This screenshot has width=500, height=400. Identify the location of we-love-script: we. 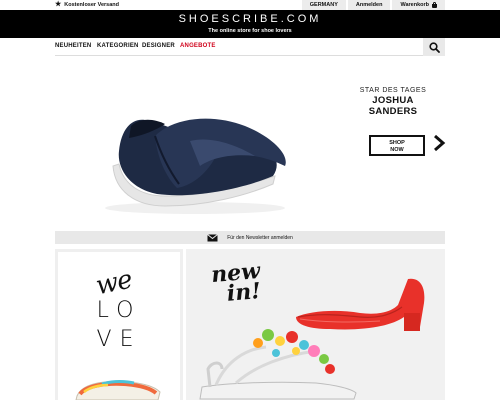
(114, 283).